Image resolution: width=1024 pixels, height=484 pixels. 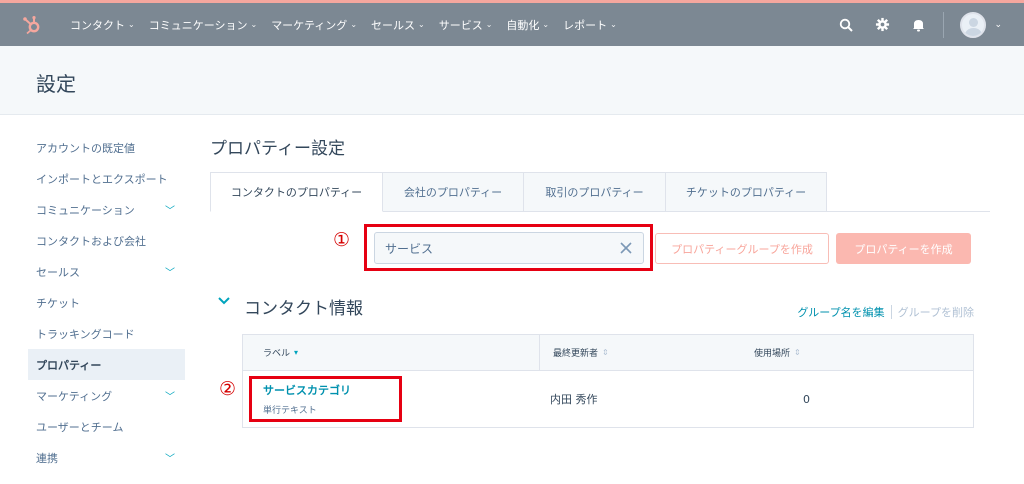 What do you see at coordinates (277, 149) in the screenshot?
I see `section-title: プロパティー設定` at bounding box center [277, 149].